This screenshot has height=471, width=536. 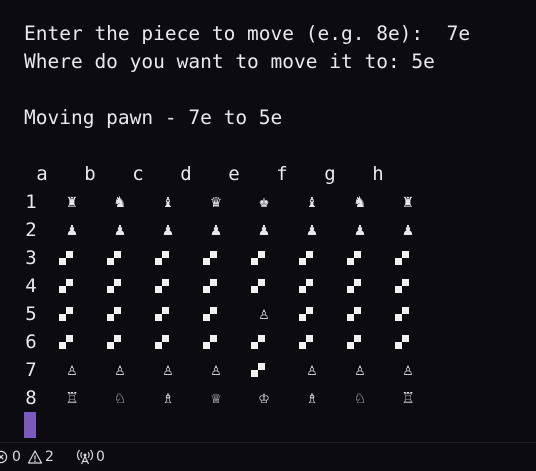 What do you see at coordinates (458, 33) in the screenshot?
I see `prompt-piece-value: 7e` at bounding box center [458, 33].